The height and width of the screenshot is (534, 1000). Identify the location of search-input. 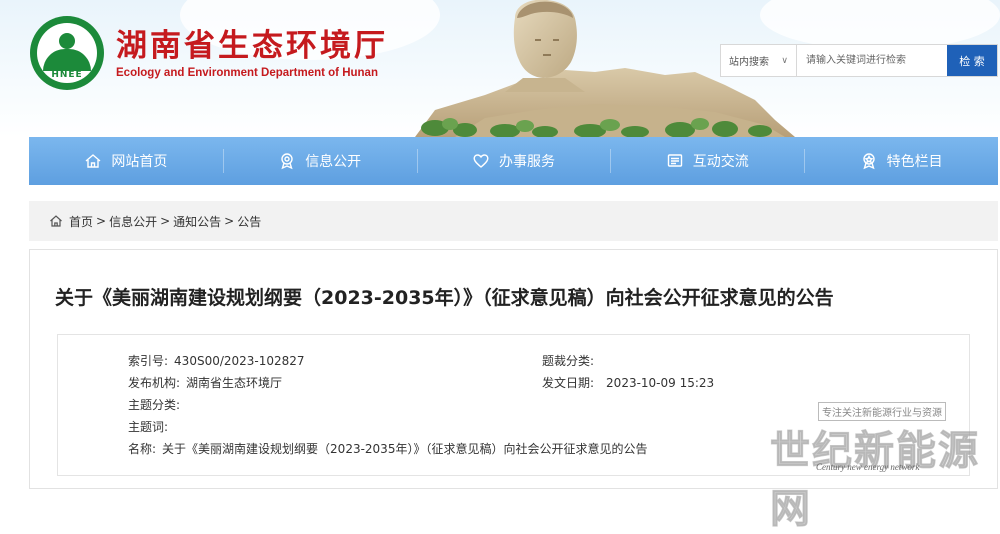
(872, 60).